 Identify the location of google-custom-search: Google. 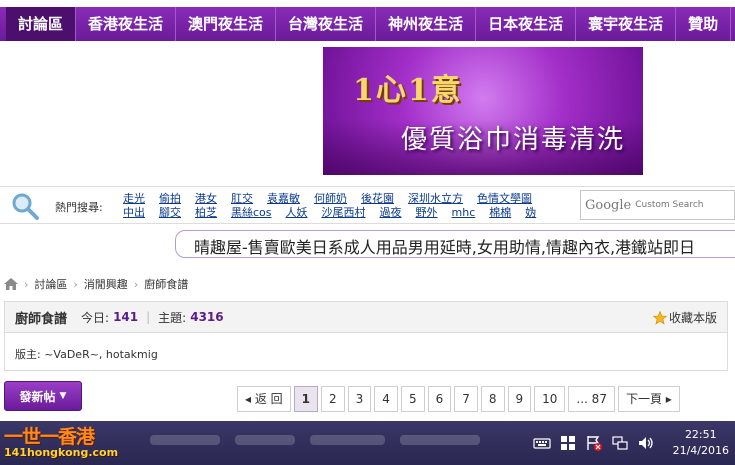
(657, 205).